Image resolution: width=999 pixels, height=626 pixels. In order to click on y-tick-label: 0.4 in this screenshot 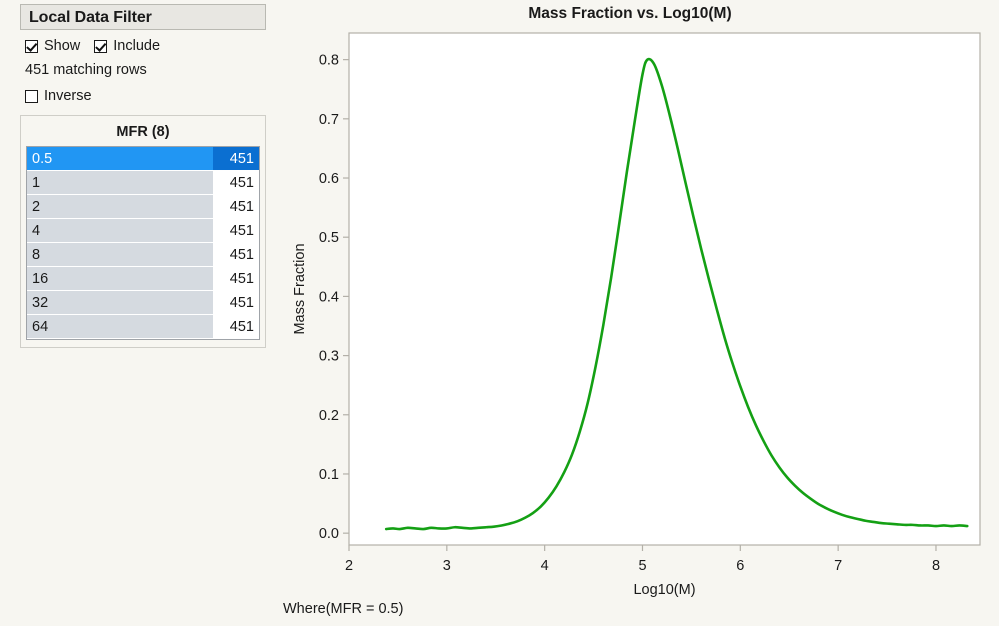, I will do `click(329, 297)`.